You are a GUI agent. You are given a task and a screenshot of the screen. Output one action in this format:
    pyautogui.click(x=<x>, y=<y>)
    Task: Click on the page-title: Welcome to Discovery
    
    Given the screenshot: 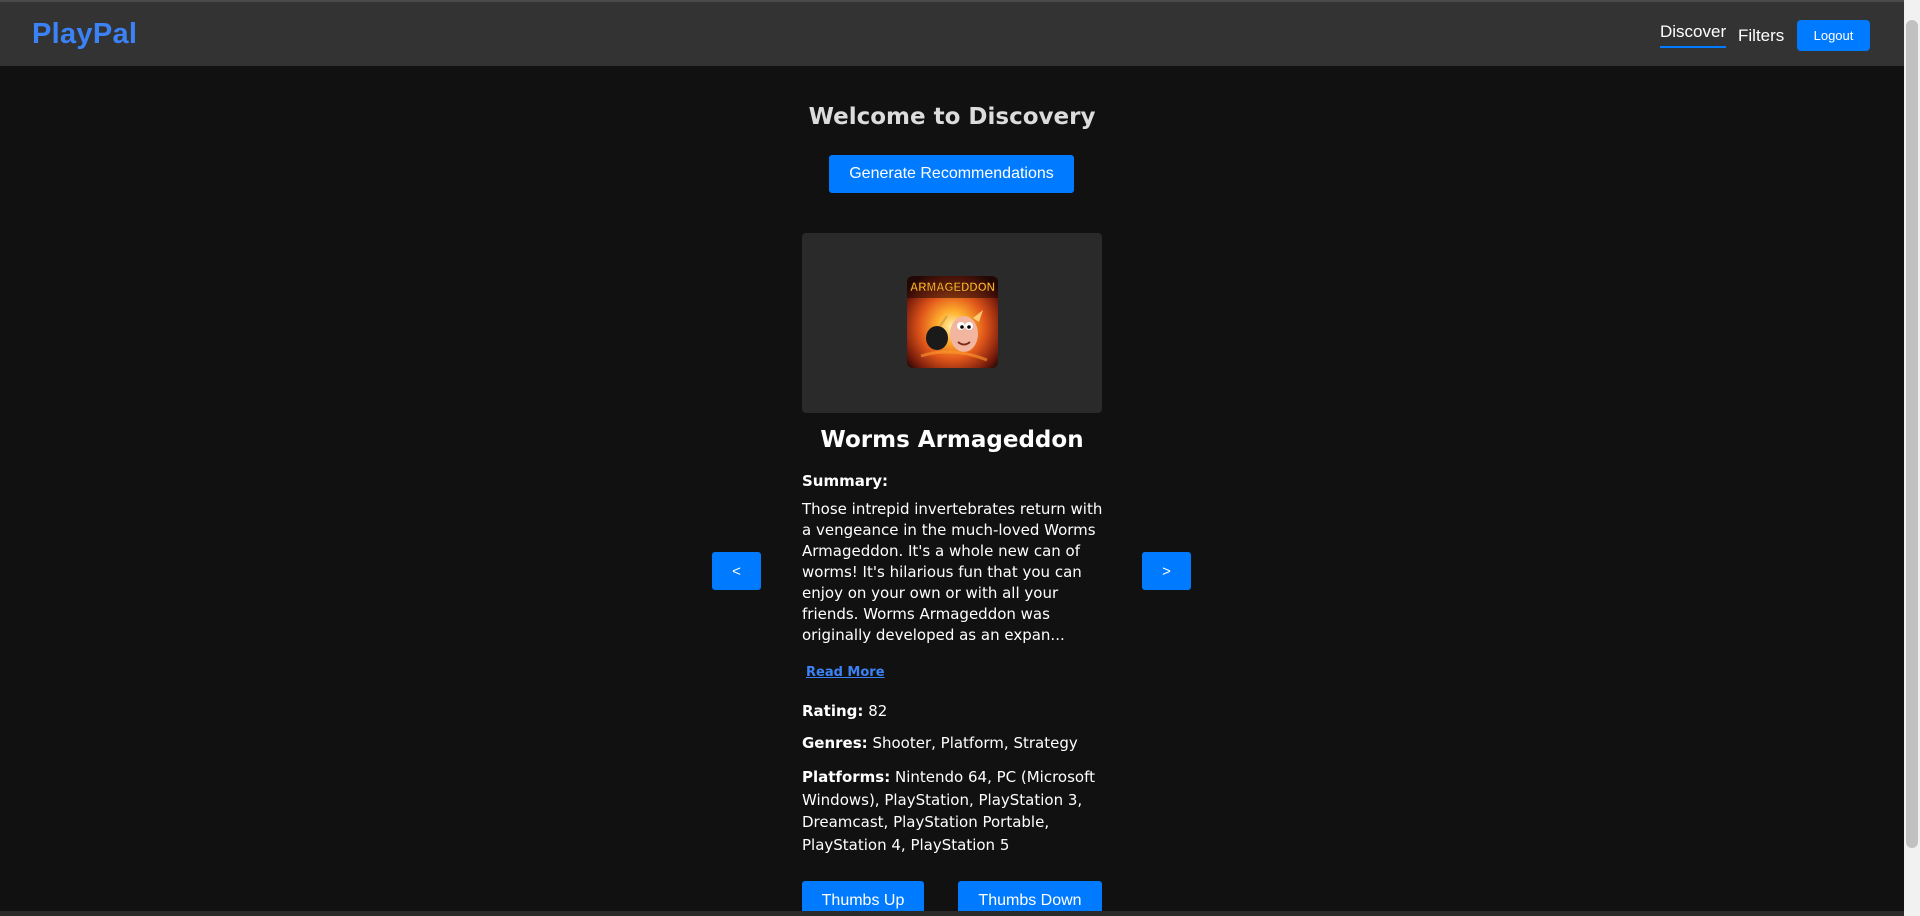 What is the action you would take?
    pyautogui.click(x=952, y=117)
    